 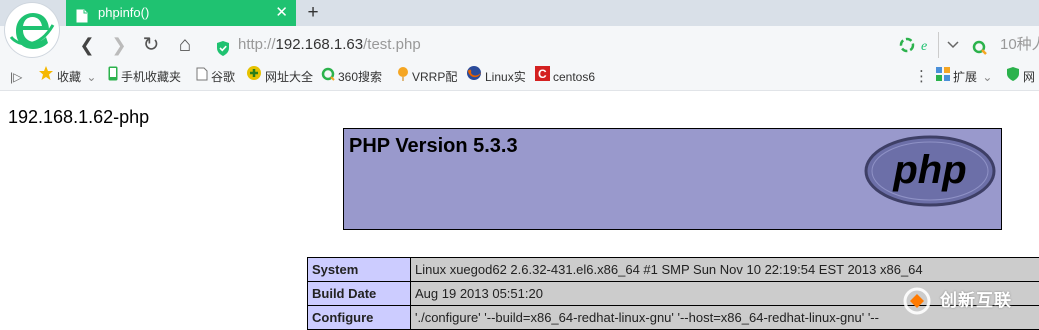 What do you see at coordinates (1029, 77) in the screenshot?
I see `bookmark-label: 网` at bounding box center [1029, 77].